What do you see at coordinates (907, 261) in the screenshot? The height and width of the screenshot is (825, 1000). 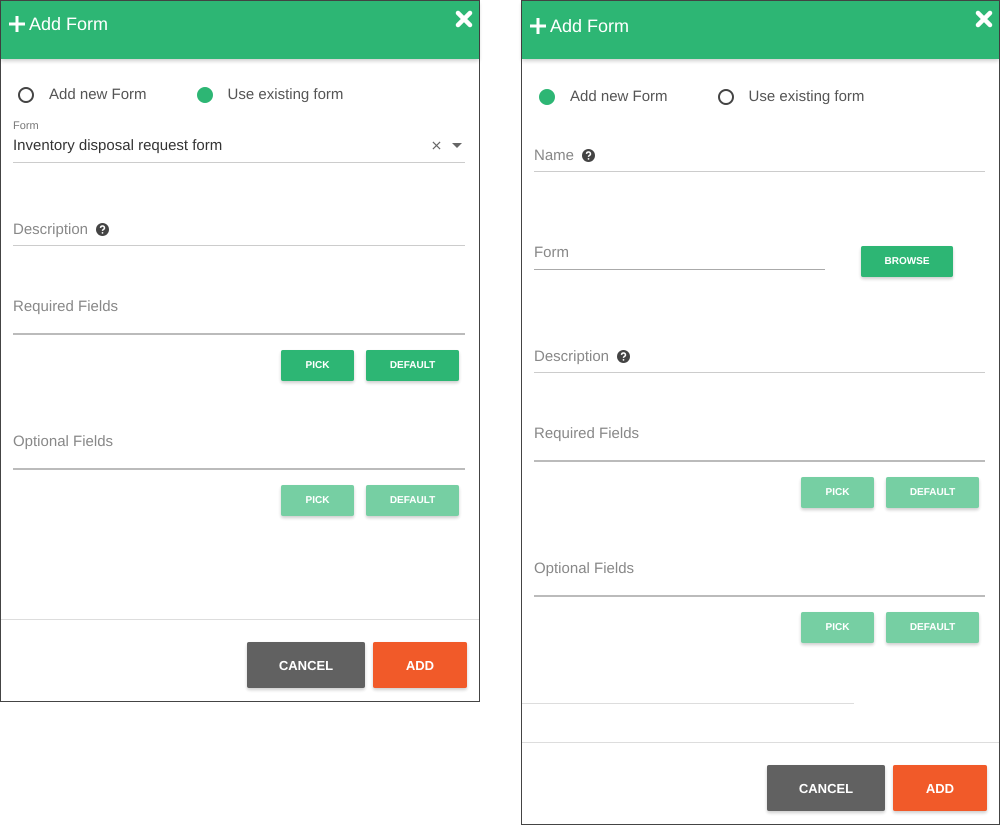 I see `browse-button: BROWSE` at bounding box center [907, 261].